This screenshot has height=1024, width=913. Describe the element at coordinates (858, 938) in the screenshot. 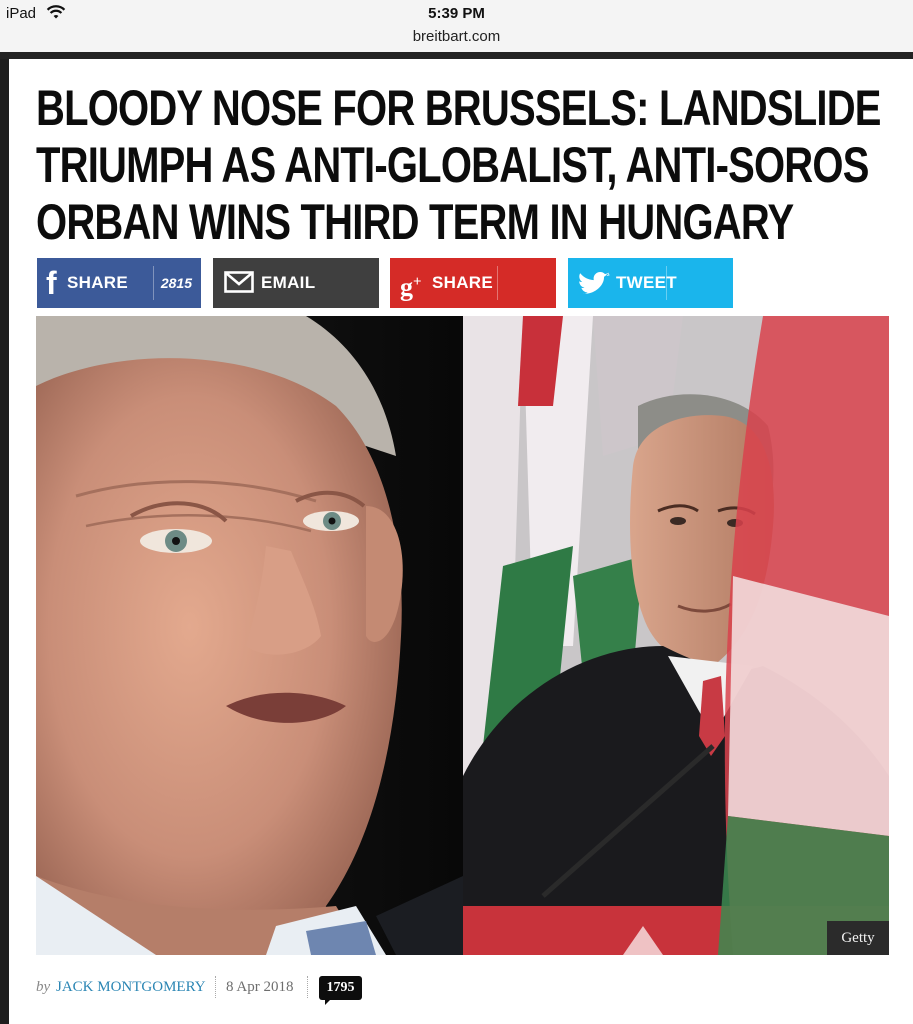

I see `photo-credit: Getty` at that location.